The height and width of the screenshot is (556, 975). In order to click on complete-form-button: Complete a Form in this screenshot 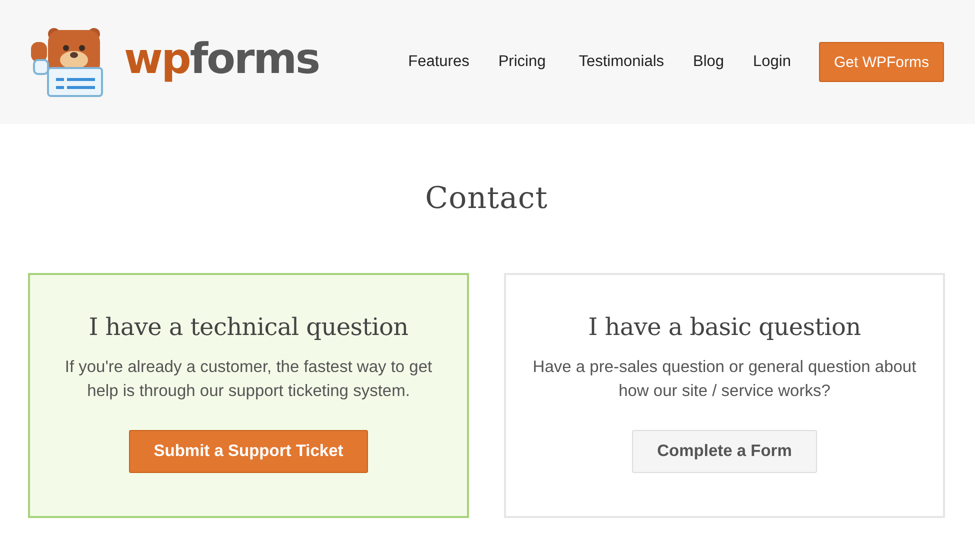, I will do `click(724, 451)`.